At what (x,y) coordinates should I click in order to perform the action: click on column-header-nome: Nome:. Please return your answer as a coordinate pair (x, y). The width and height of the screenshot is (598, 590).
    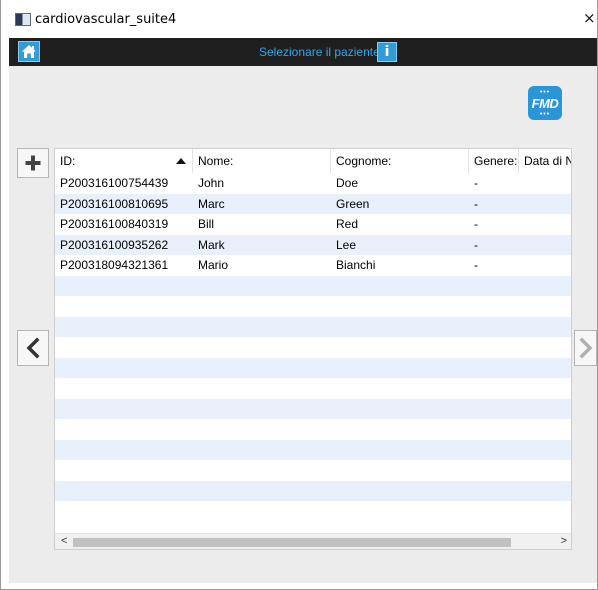
    Looking at the image, I should click on (262, 161).